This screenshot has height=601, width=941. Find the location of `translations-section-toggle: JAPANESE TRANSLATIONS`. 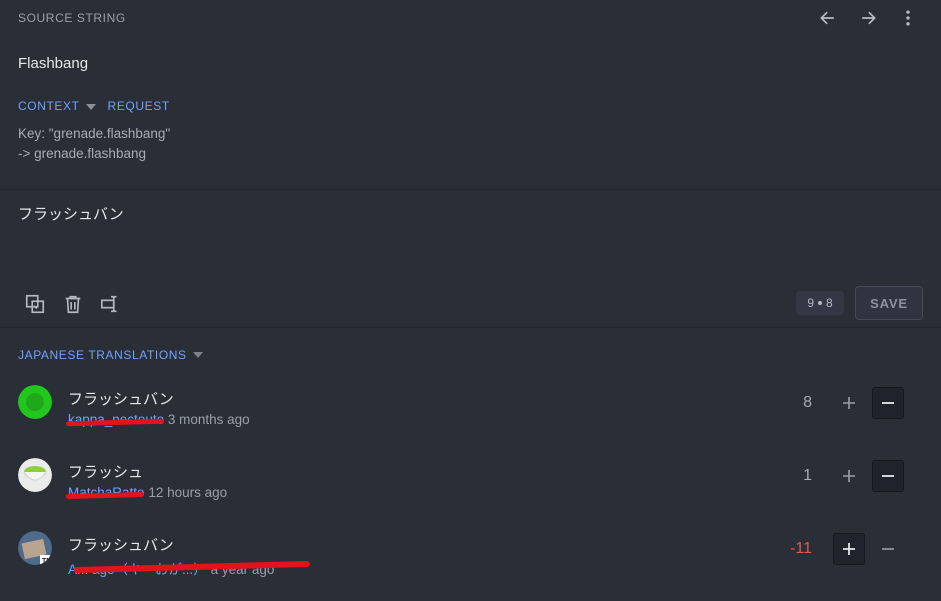

translations-section-toggle: JAPANESE TRANSLATIONS is located at coordinates (110, 355).